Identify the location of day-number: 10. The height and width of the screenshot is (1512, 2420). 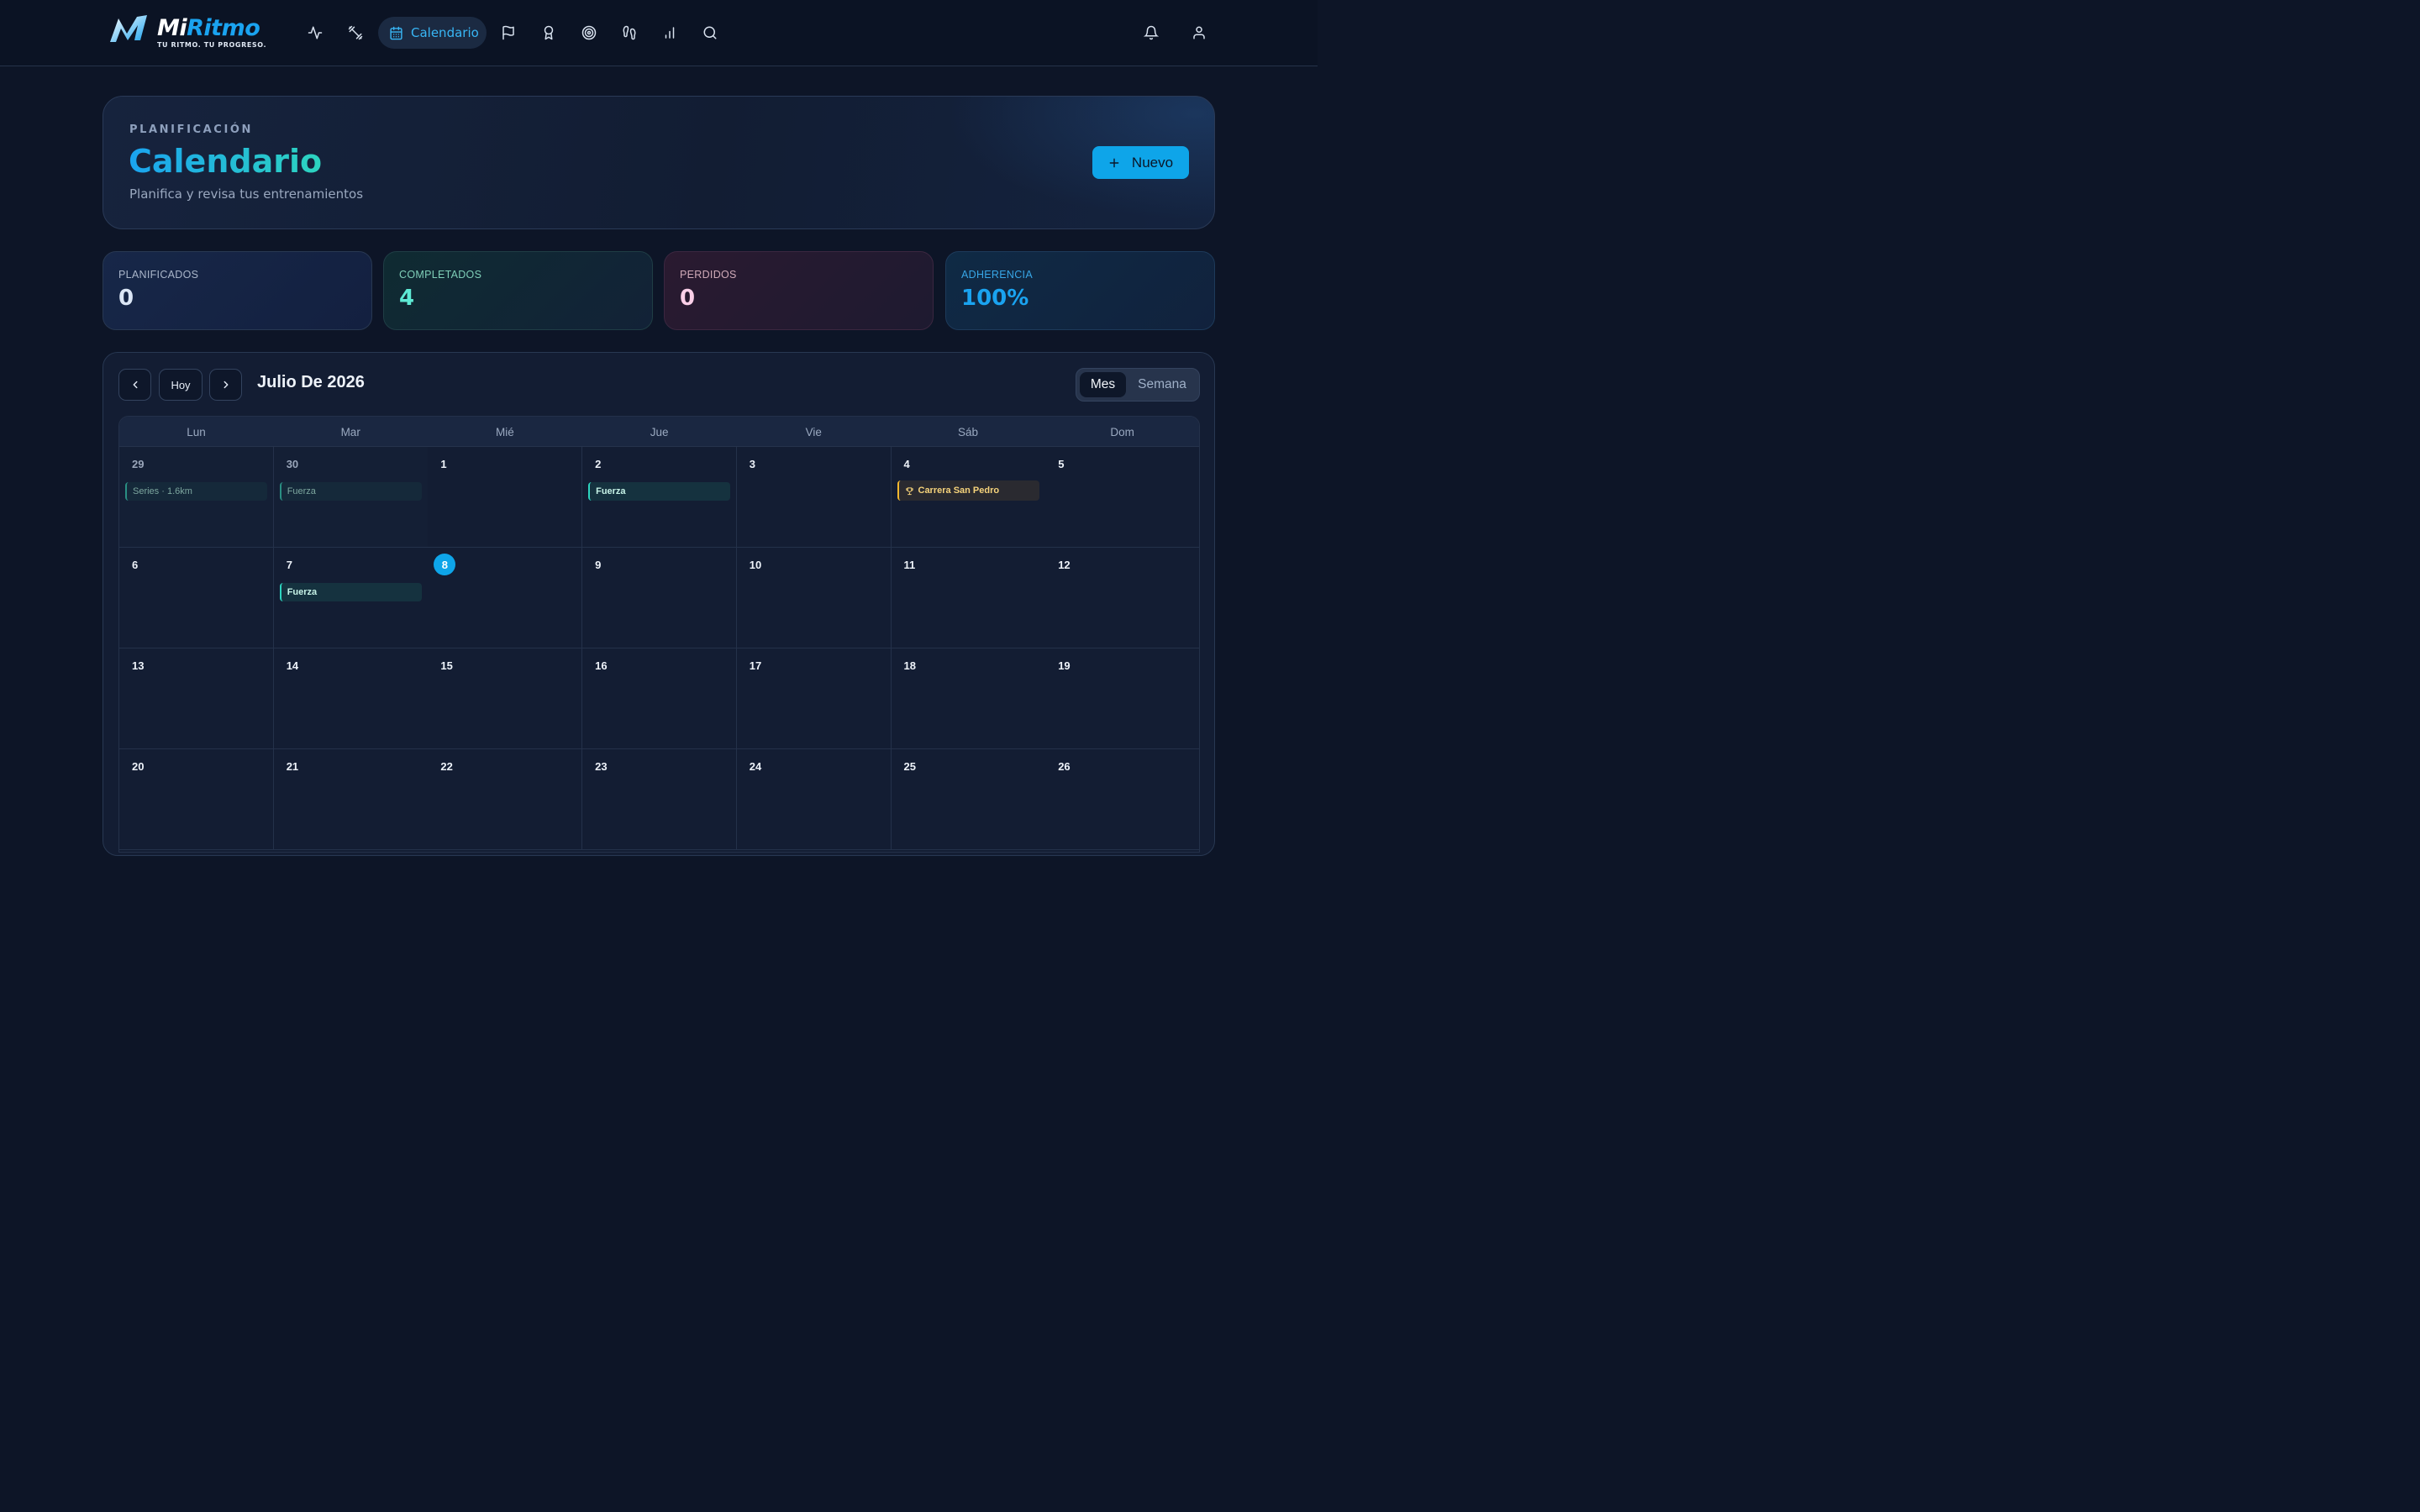
(755, 565).